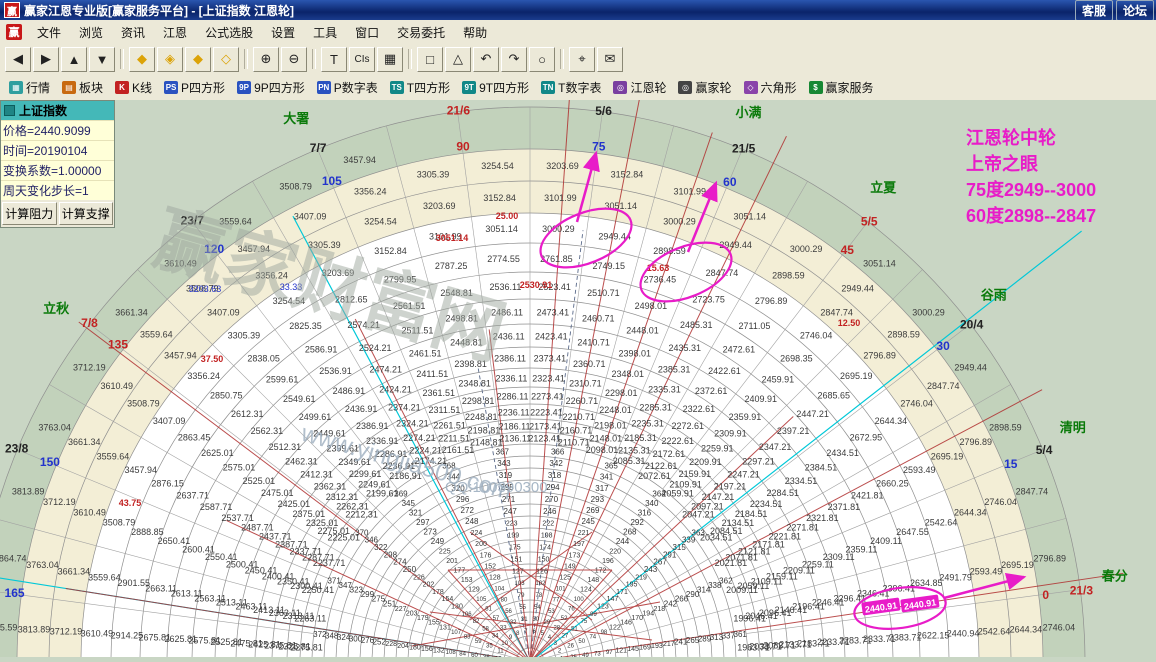 This screenshot has width=1156, height=662. What do you see at coordinates (91, 87) in the screenshot?
I see `chart-type-label: 板块` at bounding box center [91, 87].